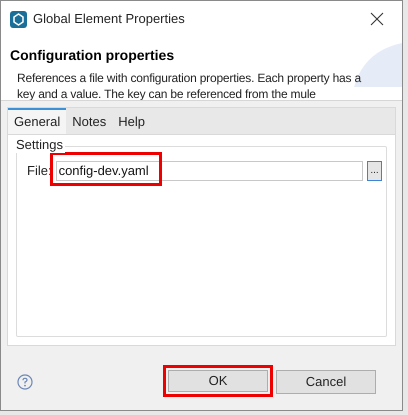  Describe the element at coordinates (93, 55) in the screenshot. I see `header-title: Configuration properties` at that location.